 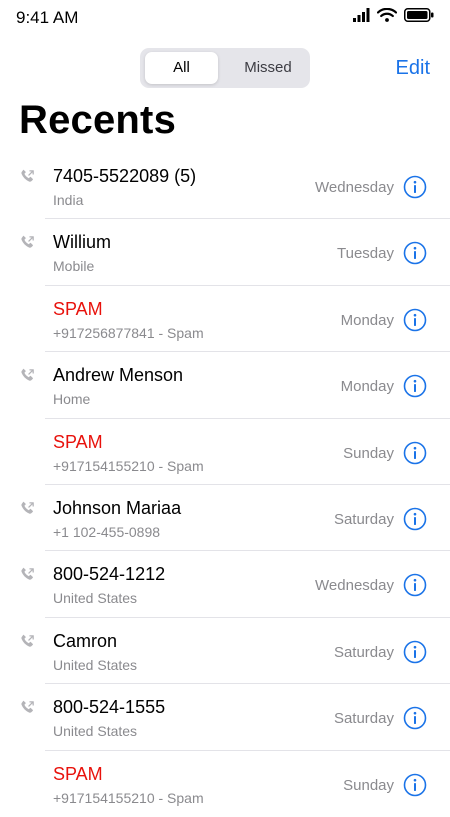 I want to click on edit-button: Edit, so click(x=413, y=68).